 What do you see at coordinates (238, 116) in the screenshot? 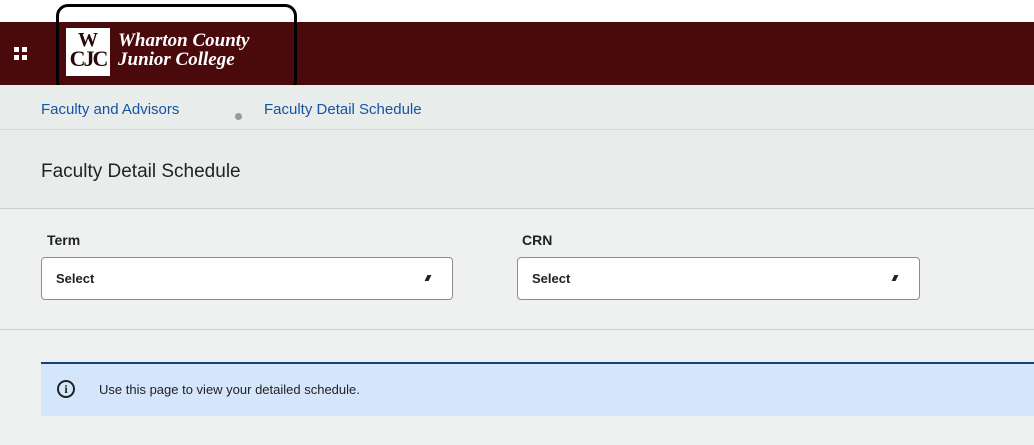
I see `breadcrumb-separator` at bounding box center [238, 116].